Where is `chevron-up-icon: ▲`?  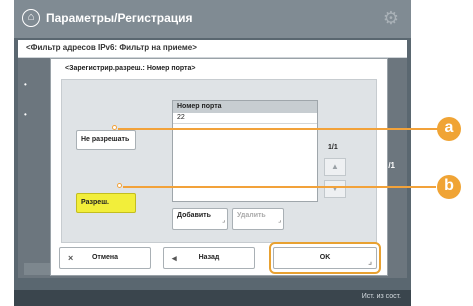 chevron-up-icon: ▲ is located at coordinates (335, 166).